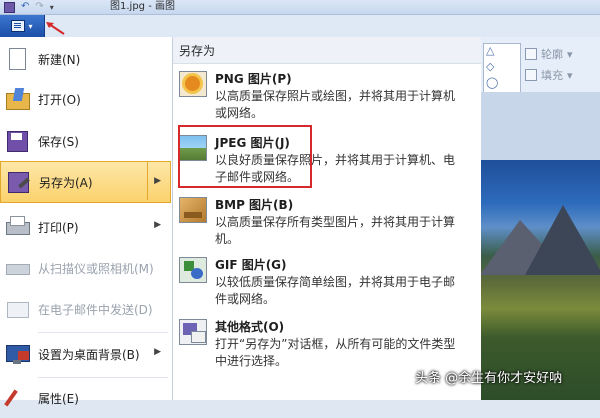 This screenshot has height=418, width=600. I want to click on format-png: PNG 图片(P) 以高质量保存照片或绘图，并将其用于计算机或网络。, so click(327, 99).